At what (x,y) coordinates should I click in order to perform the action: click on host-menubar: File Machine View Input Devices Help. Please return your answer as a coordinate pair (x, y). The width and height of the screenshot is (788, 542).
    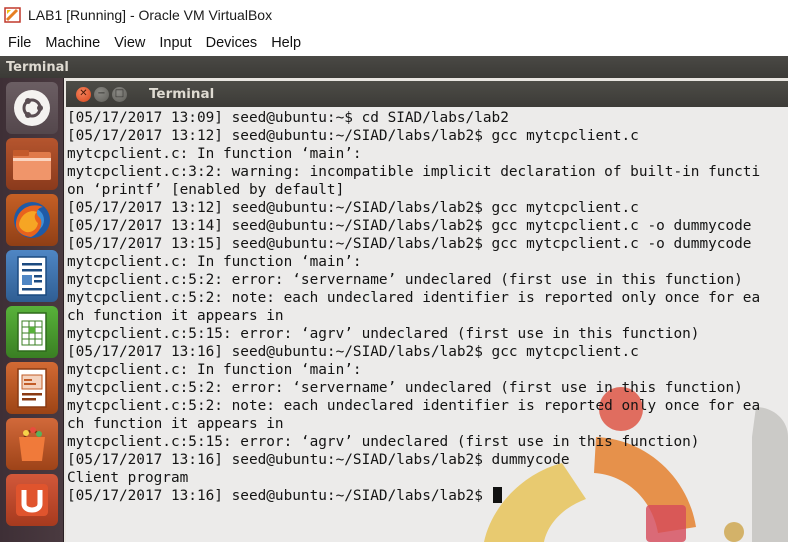
    Looking at the image, I should click on (394, 43).